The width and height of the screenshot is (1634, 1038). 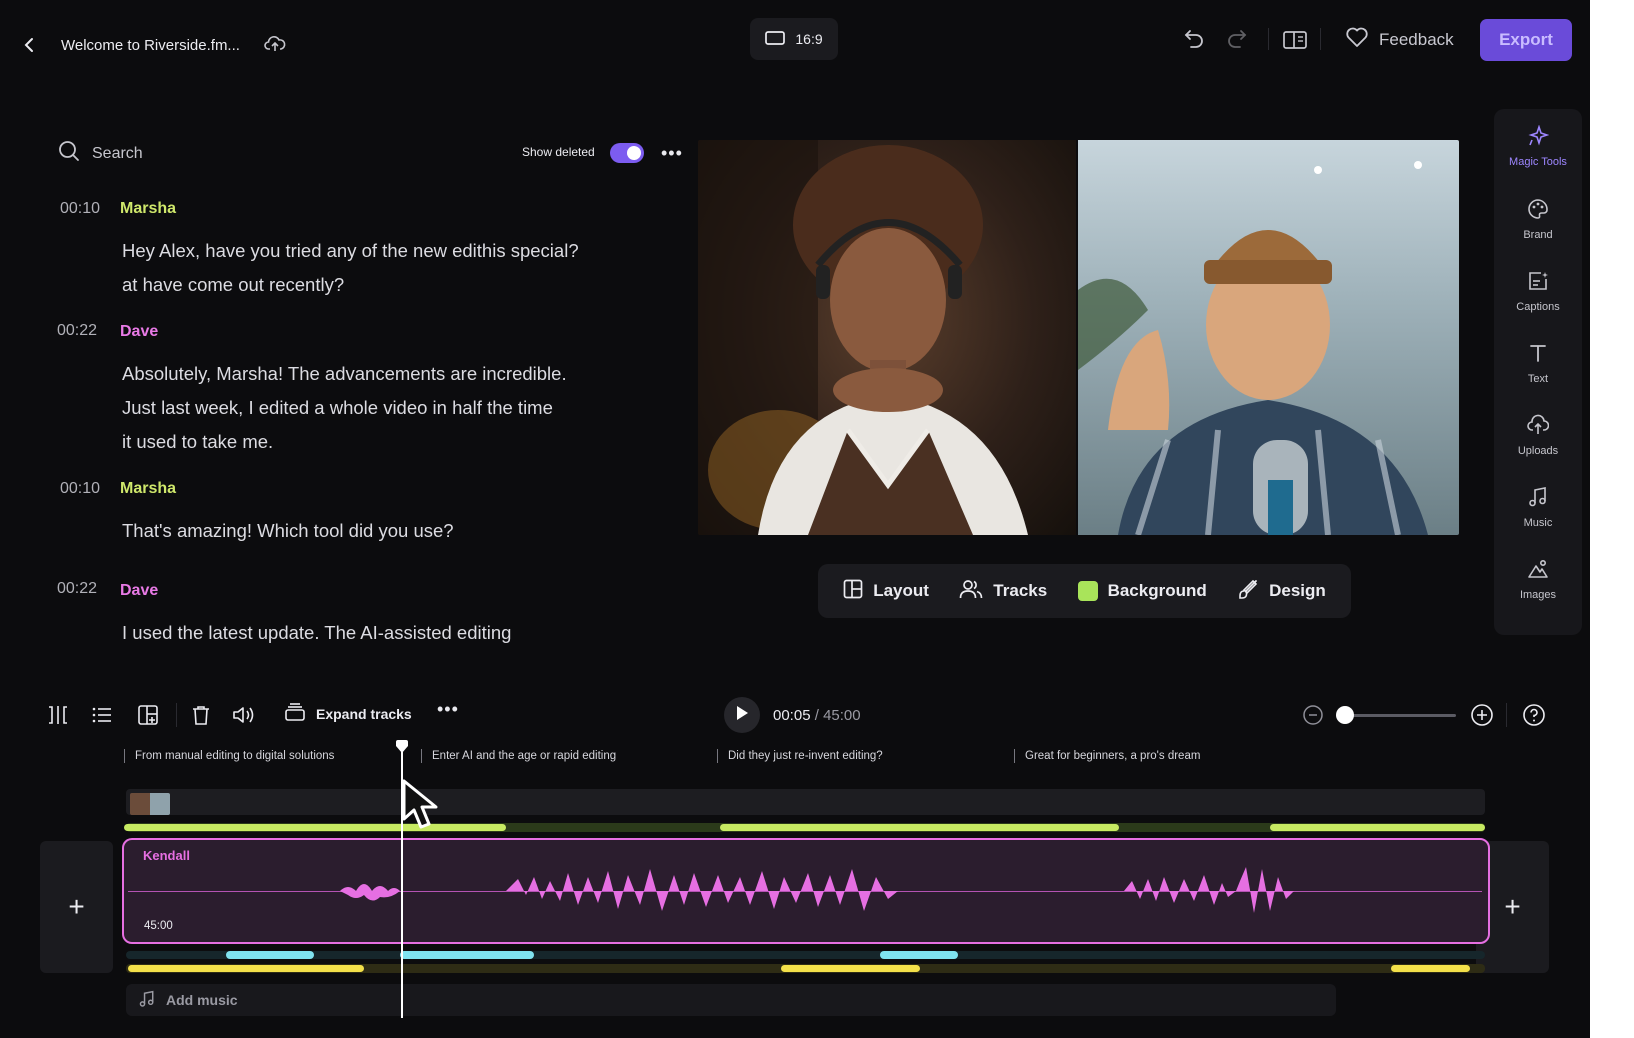 What do you see at coordinates (886, 591) in the screenshot?
I see `layout-button: Layout` at bounding box center [886, 591].